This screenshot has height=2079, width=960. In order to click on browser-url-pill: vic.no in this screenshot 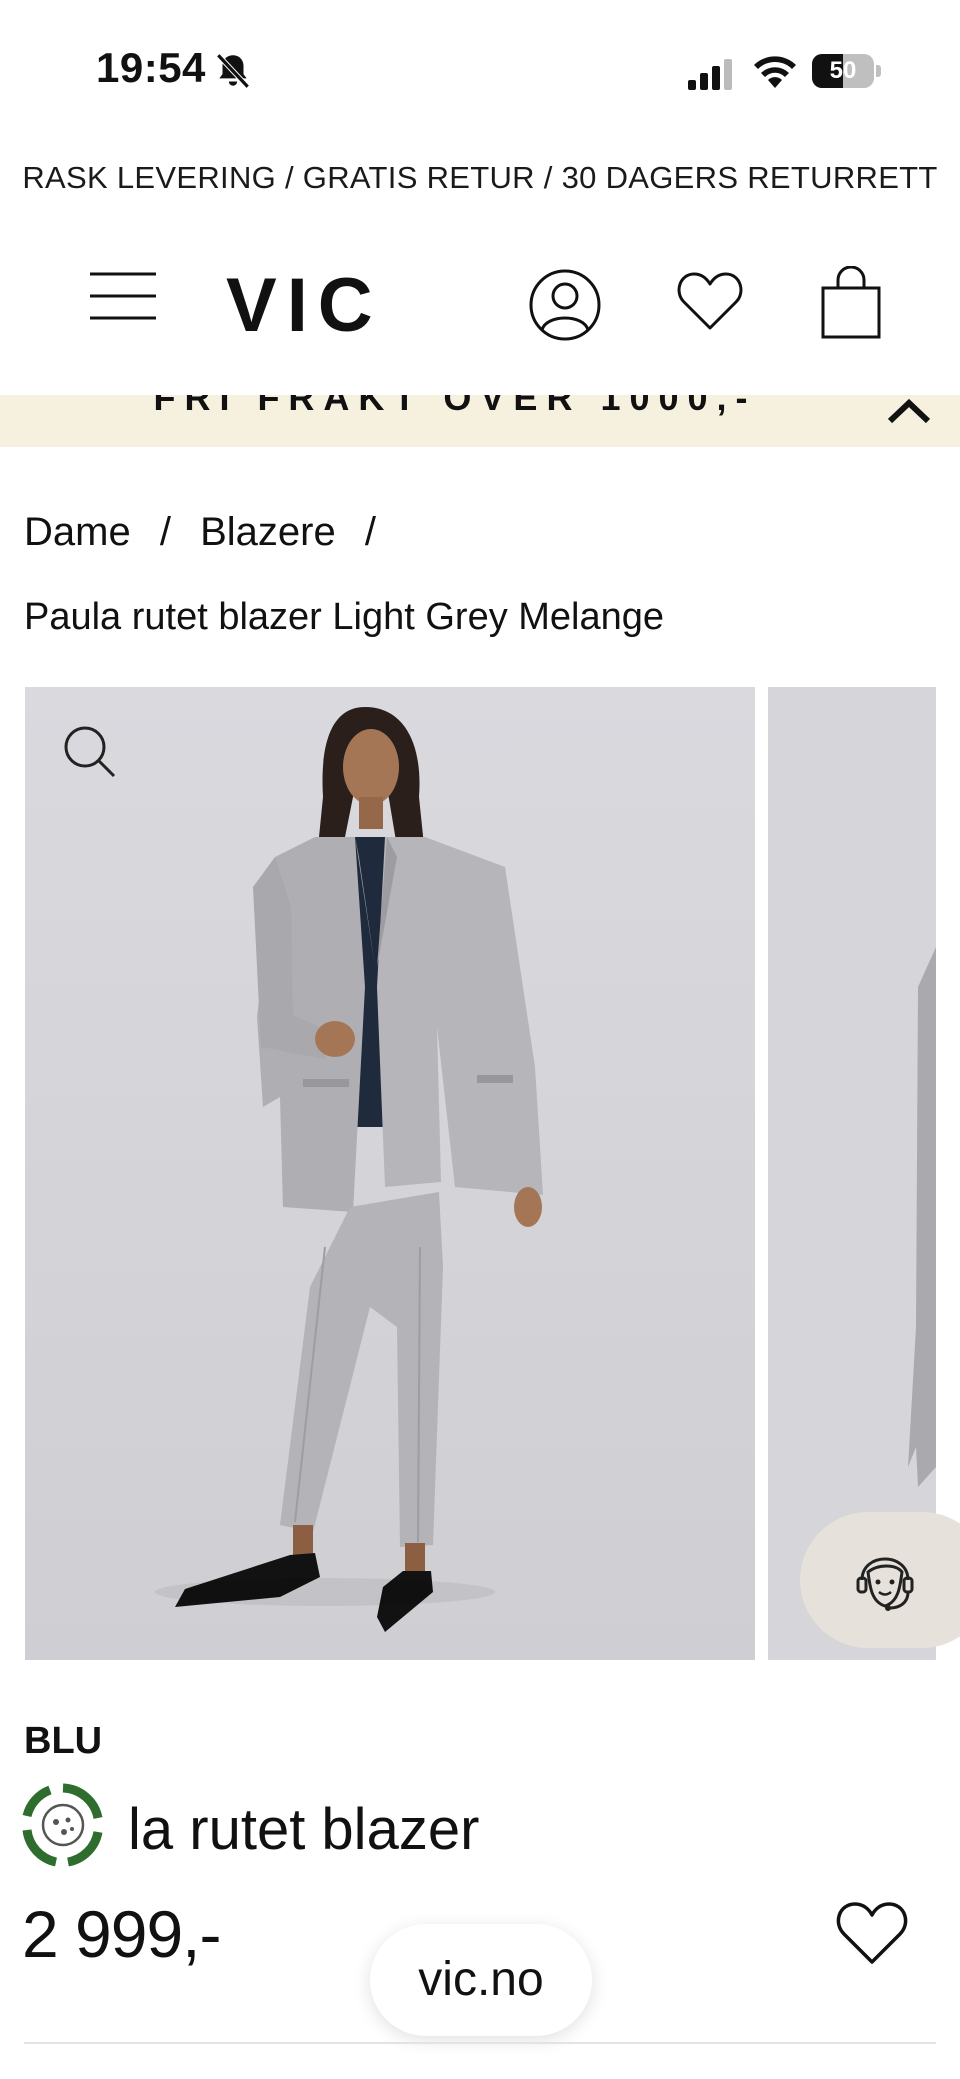, I will do `click(481, 1980)`.